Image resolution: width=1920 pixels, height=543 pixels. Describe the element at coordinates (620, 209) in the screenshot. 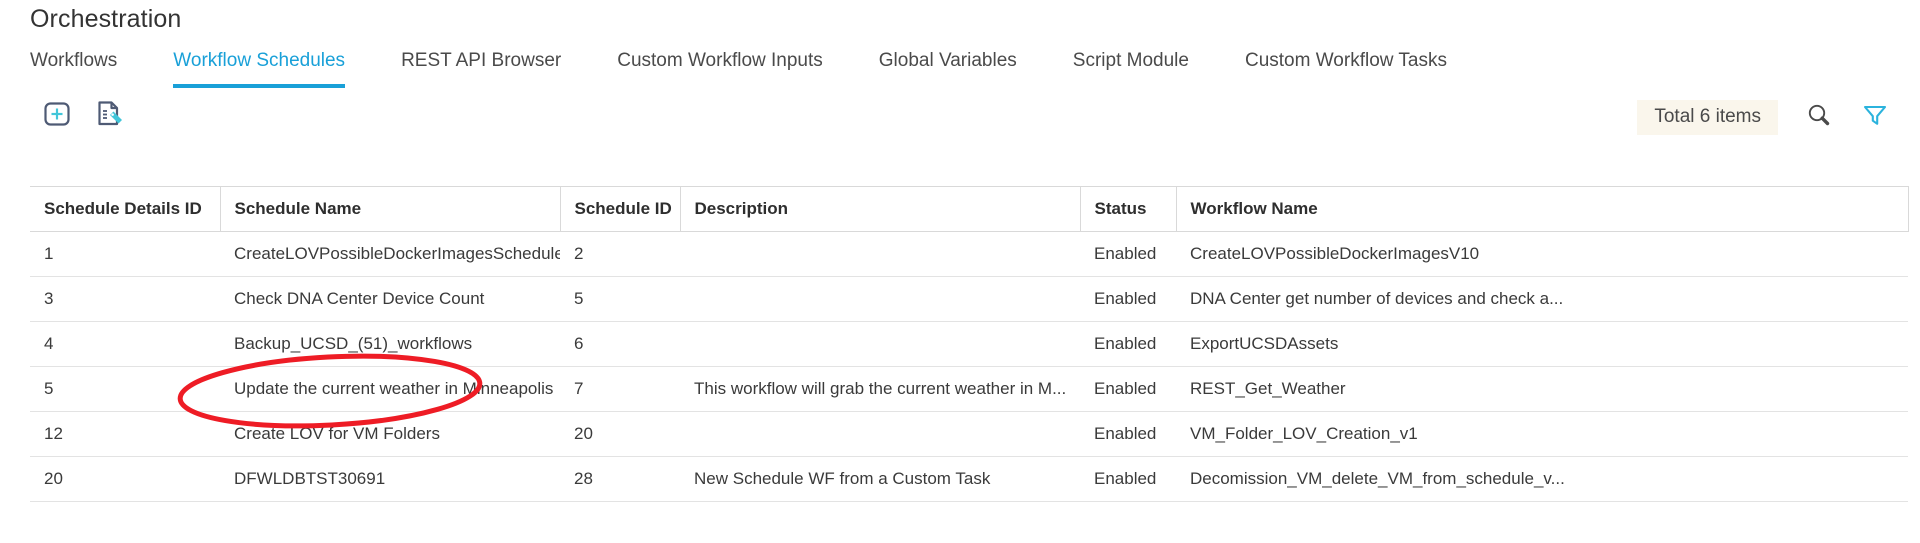

I see `column-header-schedule-id: Schedule ID` at that location.